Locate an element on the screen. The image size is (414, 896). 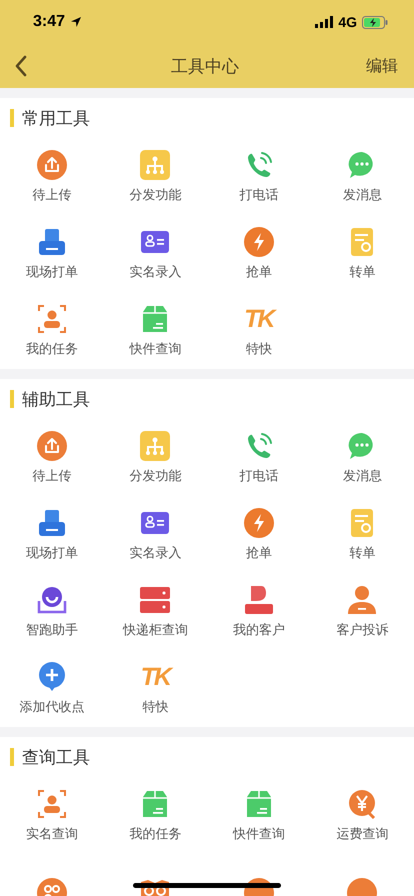
status-time: 3:47 is located at coordinates (49, 22).